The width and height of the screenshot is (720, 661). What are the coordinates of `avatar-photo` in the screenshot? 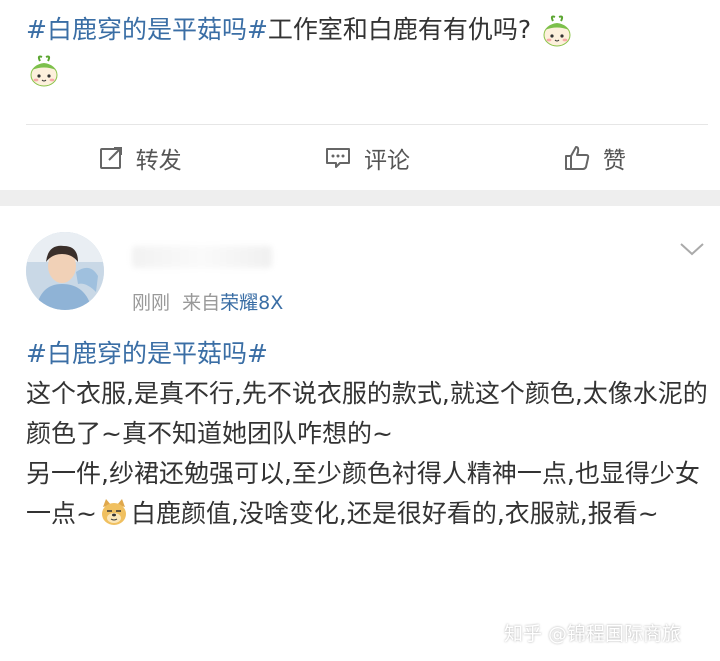 It's located at (65, 271).